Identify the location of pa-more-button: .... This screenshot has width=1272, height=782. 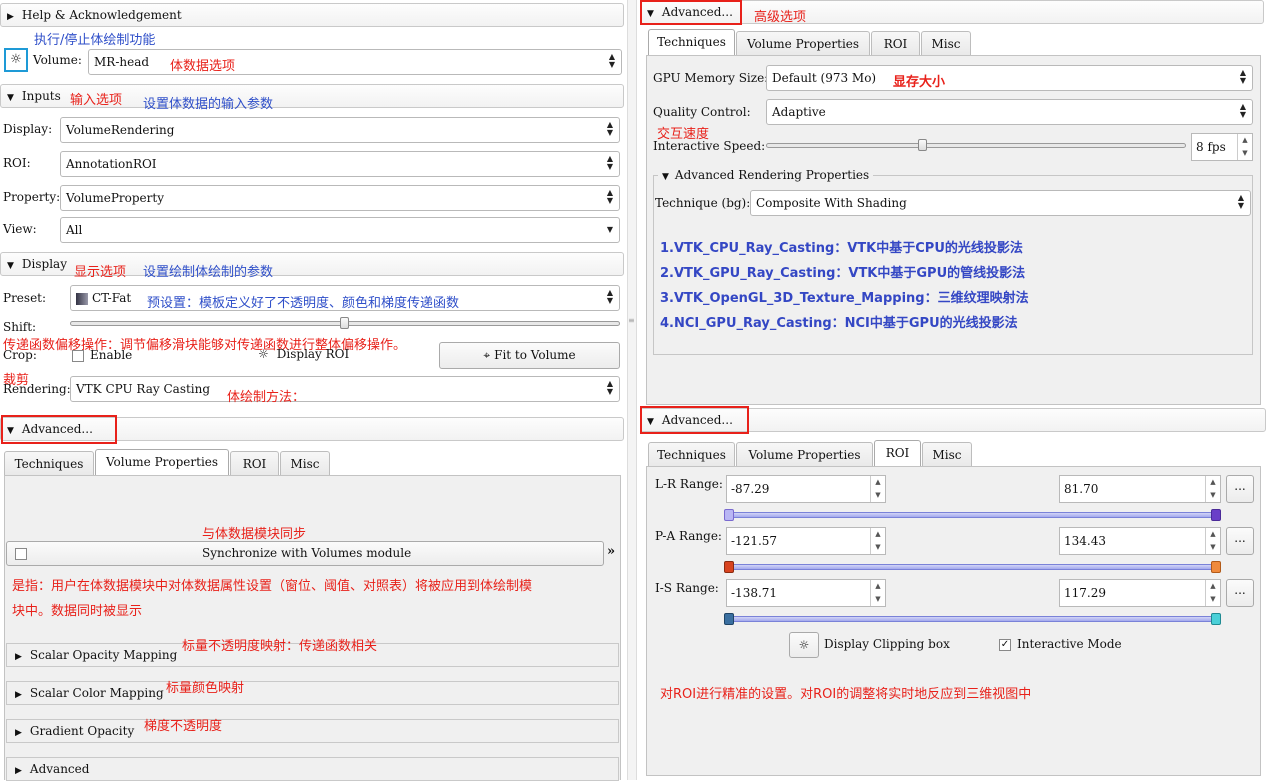
(1240, 541).